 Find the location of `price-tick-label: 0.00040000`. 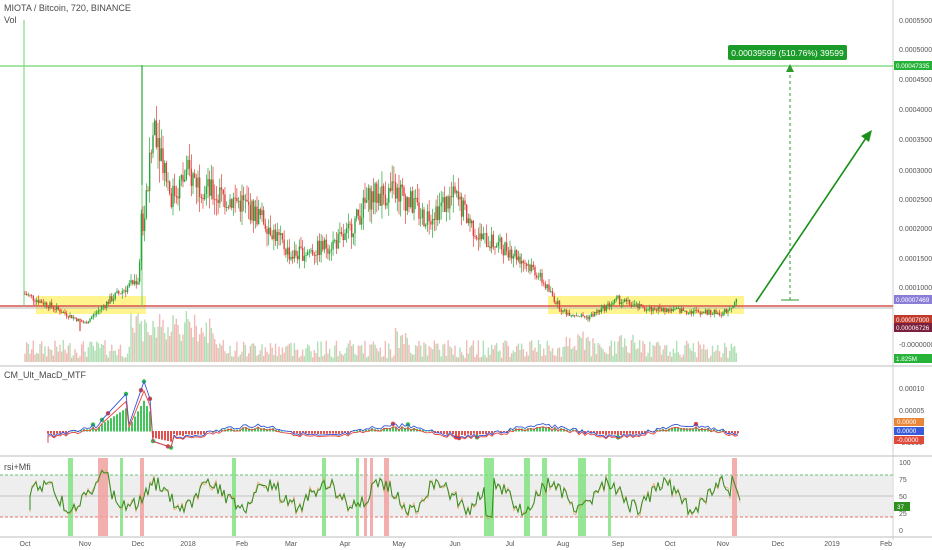

price-tick-label: 0.00040000 is located at coordinates (915, 110).